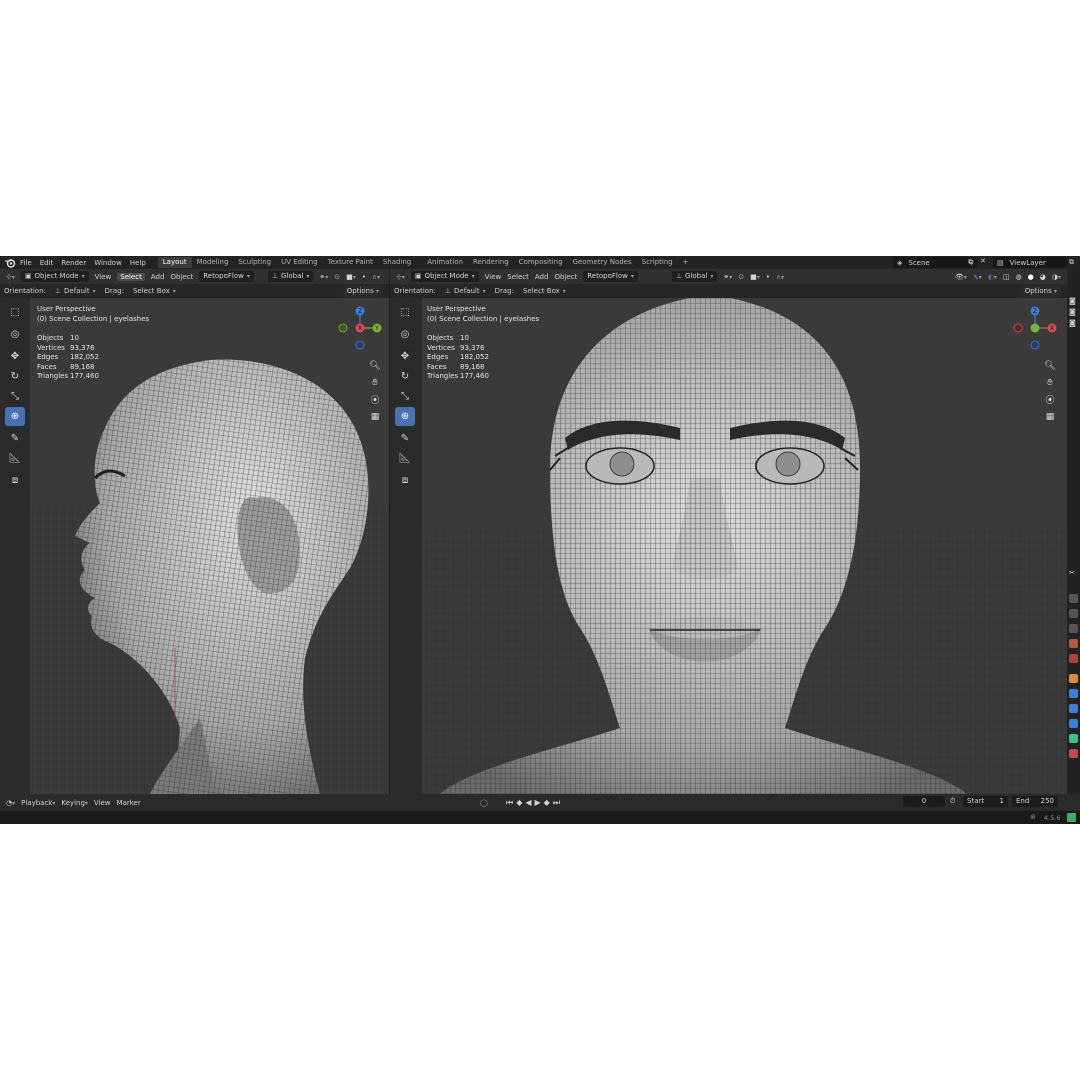 This screenshot has height=1080, width=1080. Describe the element at coordinates (15, 438) in the screenshot. I see `annotate-tool-icon: ✎` at that location.